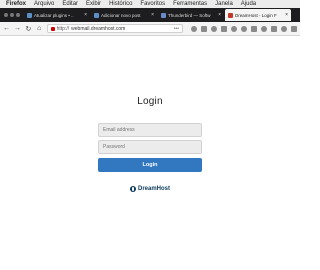  Describe the element at coordinates (54, 15) in the screenshot. I see `tab-title: Atualizar plugins • ..` at that location.